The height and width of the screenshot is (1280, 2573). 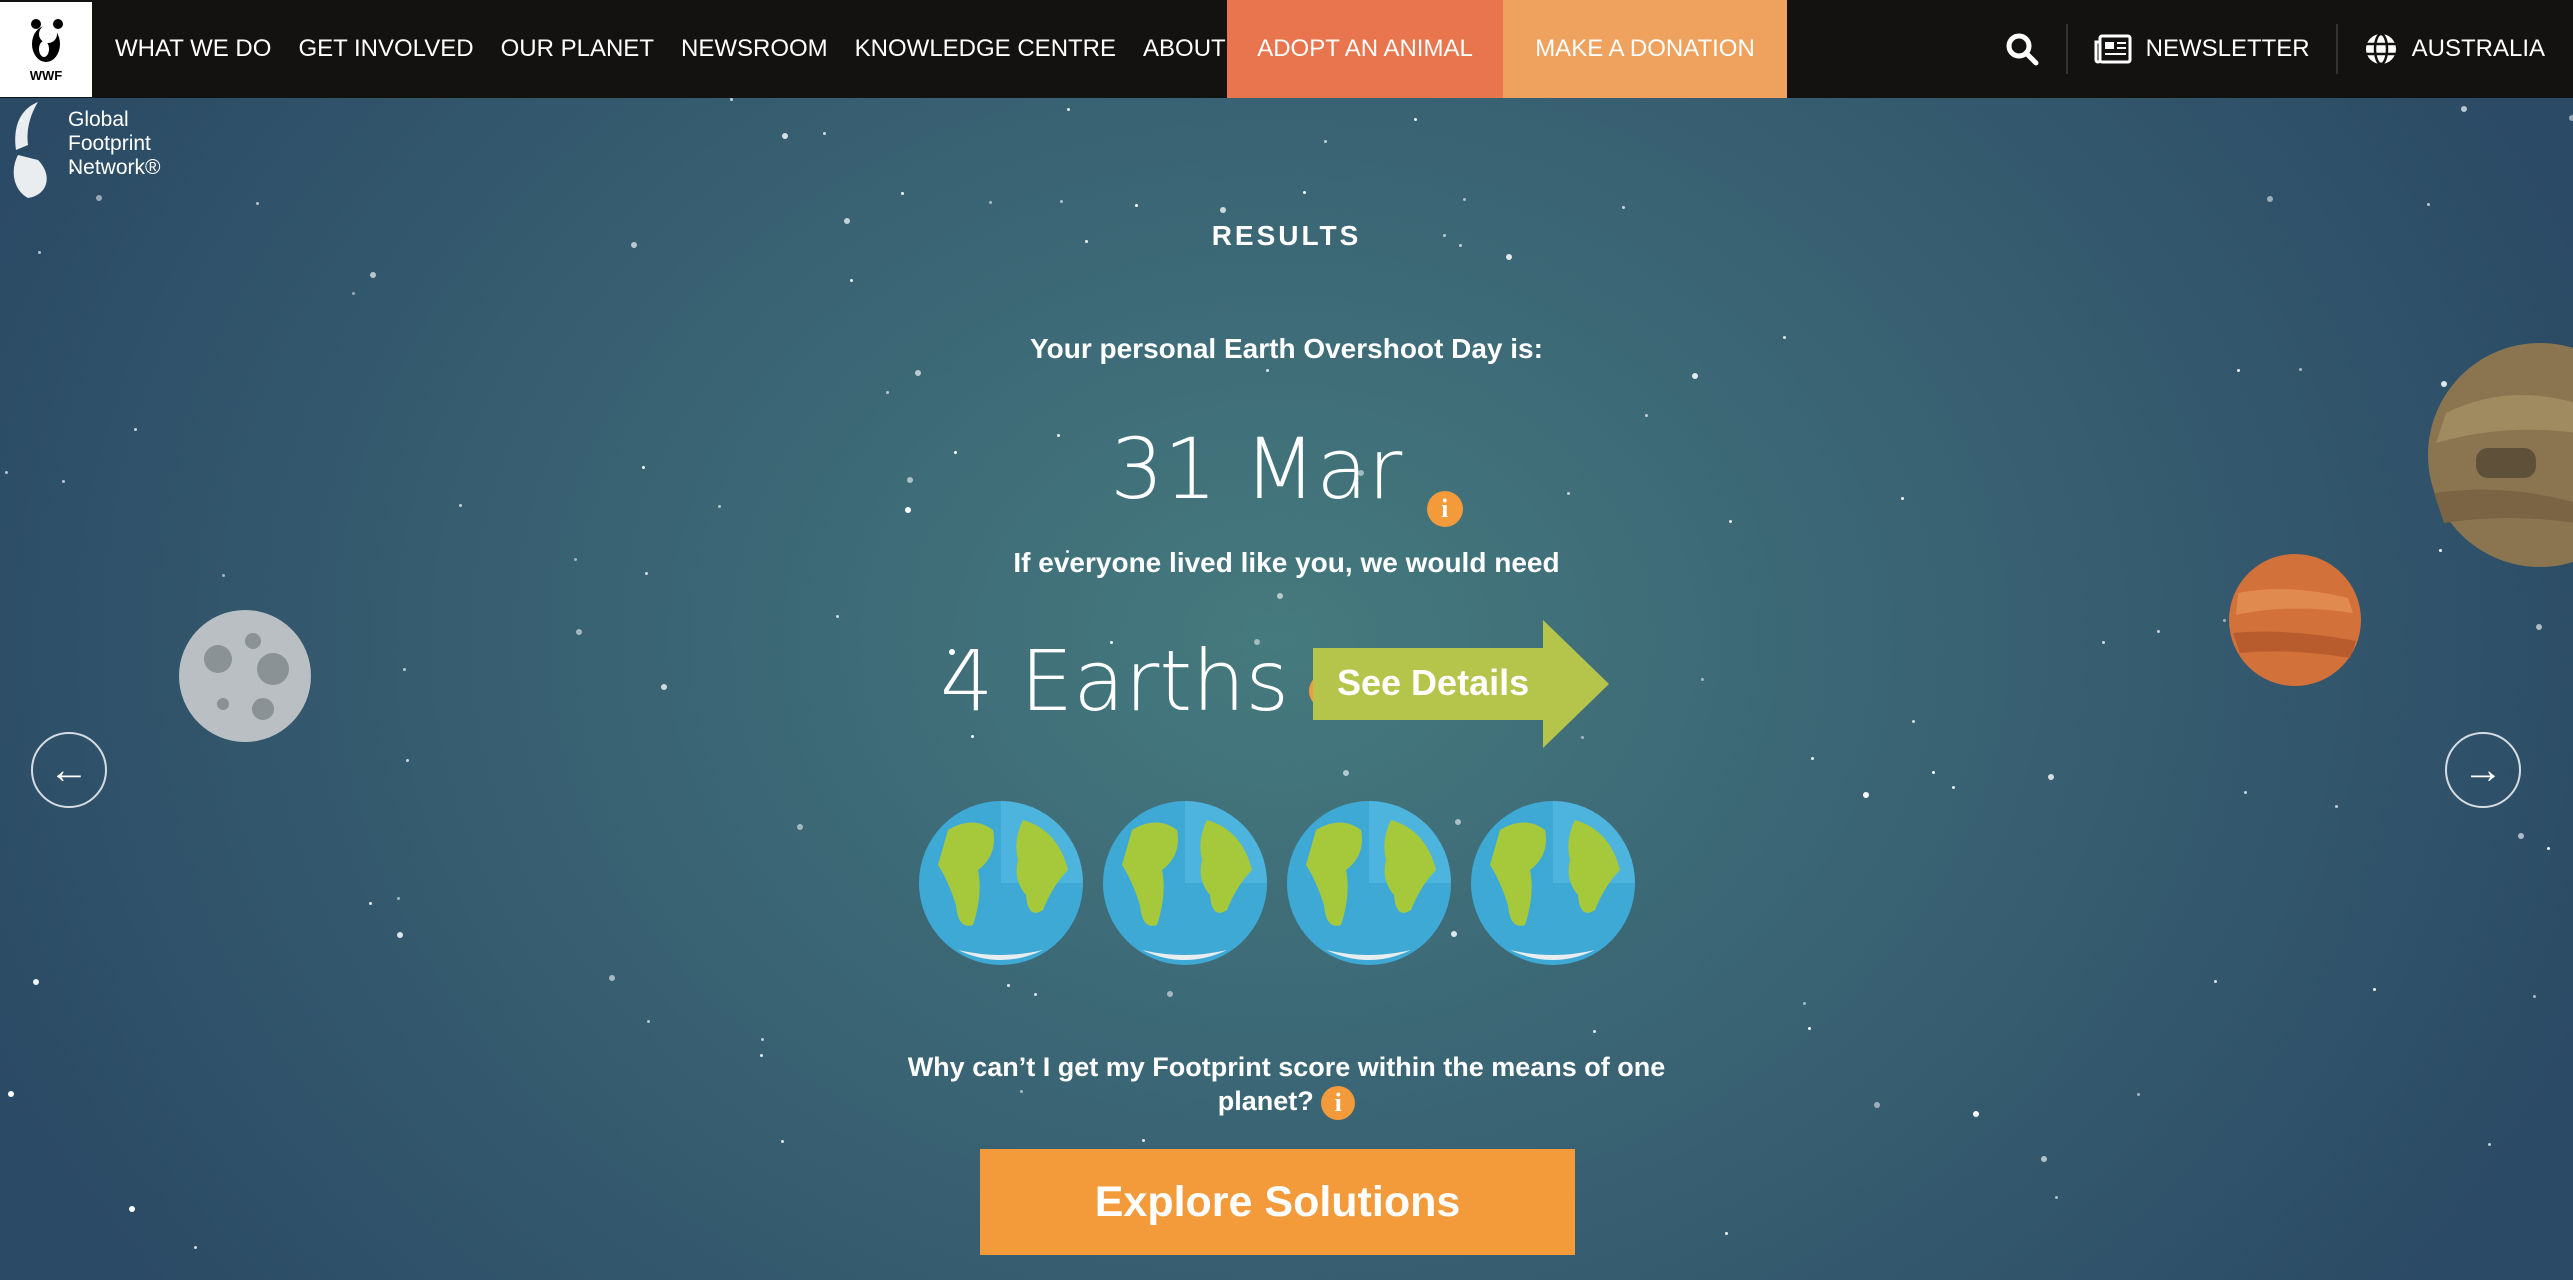 What do you see at coordinates (1277, 883) in the screenshot?
I see `earth-icons` at bounding box center [1277, 883].